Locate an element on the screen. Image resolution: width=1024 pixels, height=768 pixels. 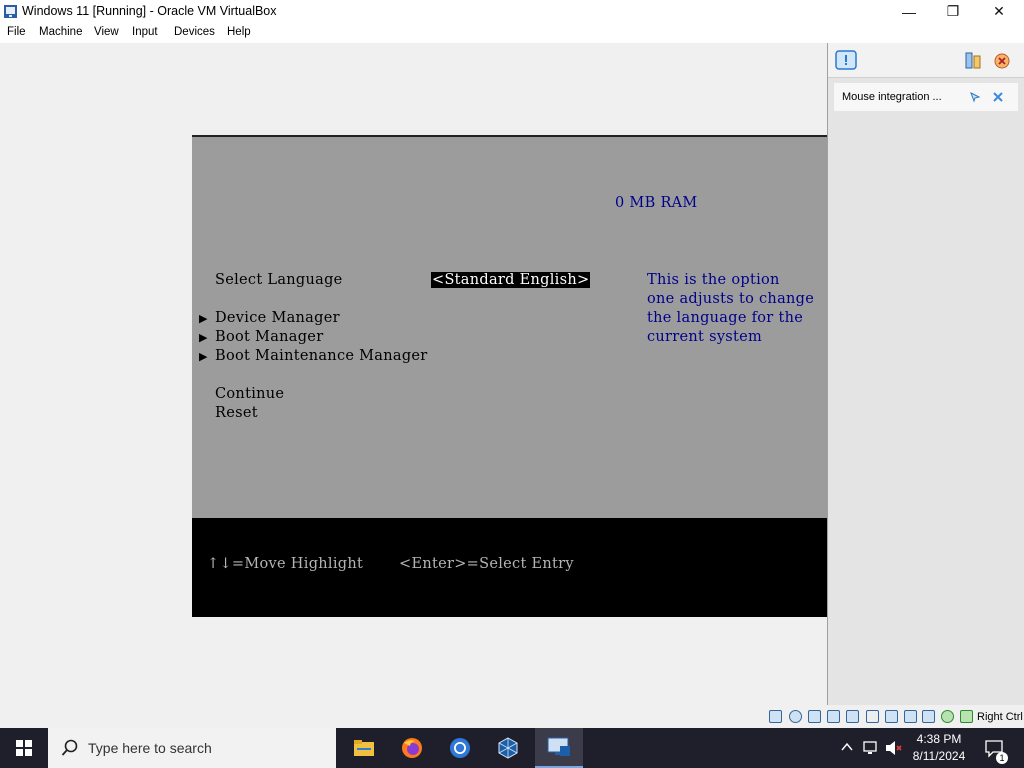
footer-move-hint: ↑↓=Move Highlight is located at coordinates (285, 564).